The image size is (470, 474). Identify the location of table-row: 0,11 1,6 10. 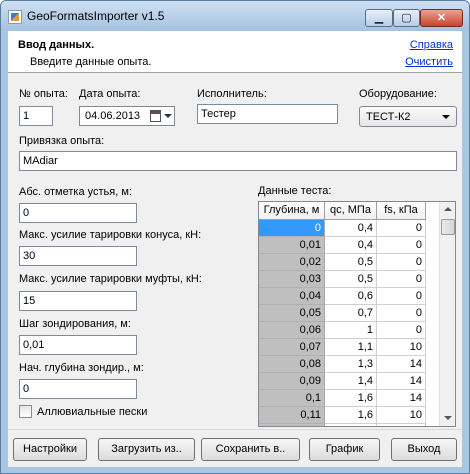
(349, 415).